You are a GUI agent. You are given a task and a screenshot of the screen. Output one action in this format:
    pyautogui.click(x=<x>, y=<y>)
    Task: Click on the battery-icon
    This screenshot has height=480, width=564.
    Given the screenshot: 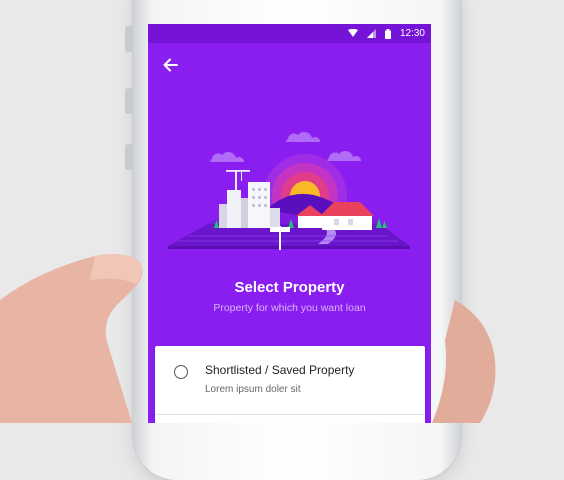 What is the action you would take?
    pyautogui.click(x=387, y=33)
    